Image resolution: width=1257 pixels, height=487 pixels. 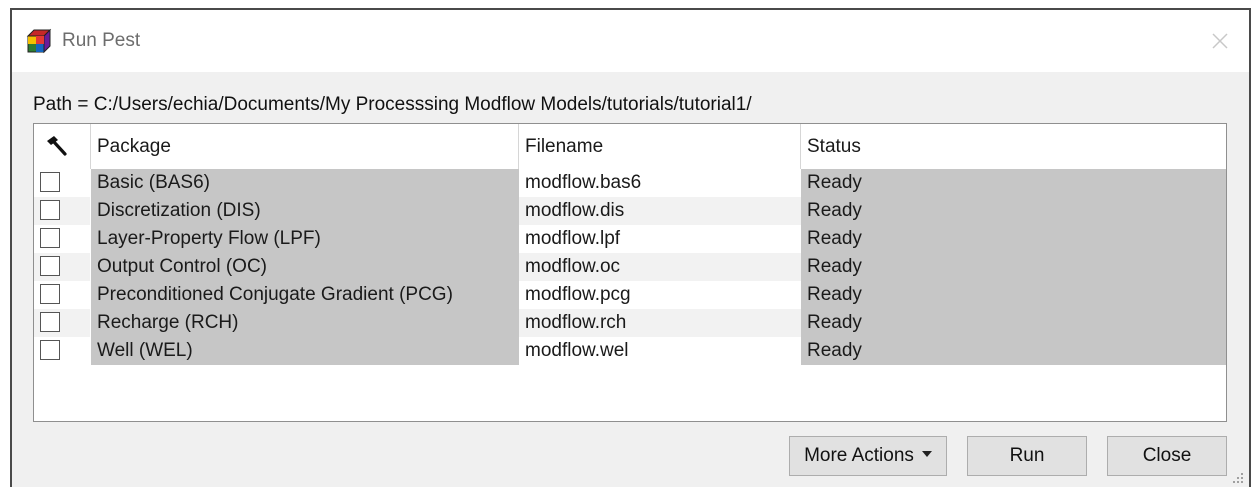 I want to click on filename-cell: modflow.rch, so click(x=660, y=323).